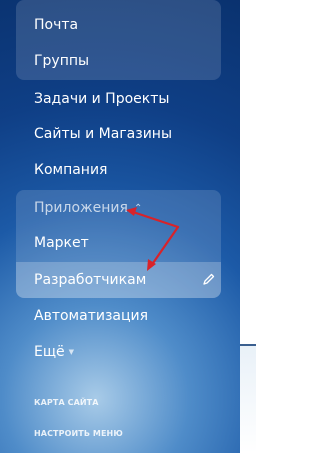 The width and height of the screenshot is (320, 453). What do you see at coordinates (248, 399) in the screenshot?
I see `content-area-edge` at bounding box center [248, 399].